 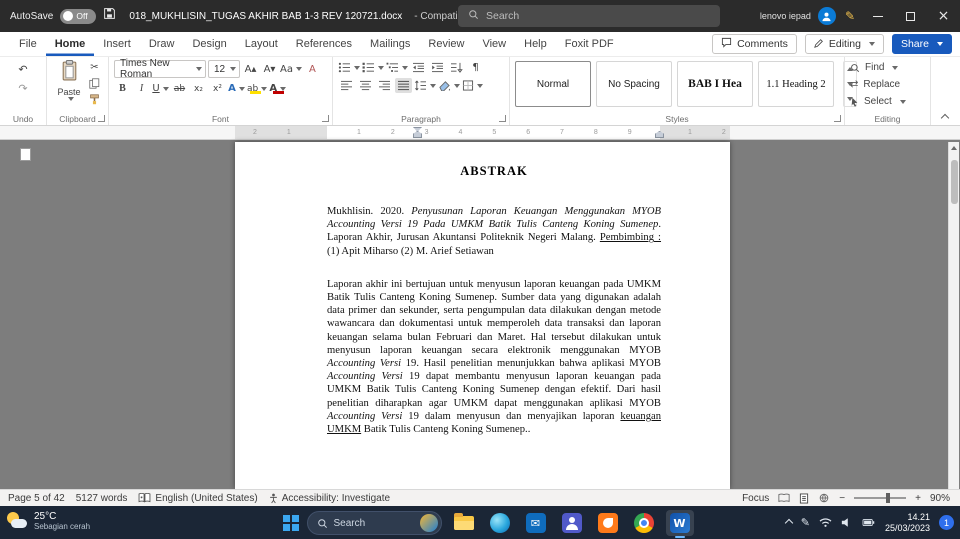 What do you see at coordinates (784, 498) in the screenshot?
I see `read-mode-button` at bounding box center [784, 498].